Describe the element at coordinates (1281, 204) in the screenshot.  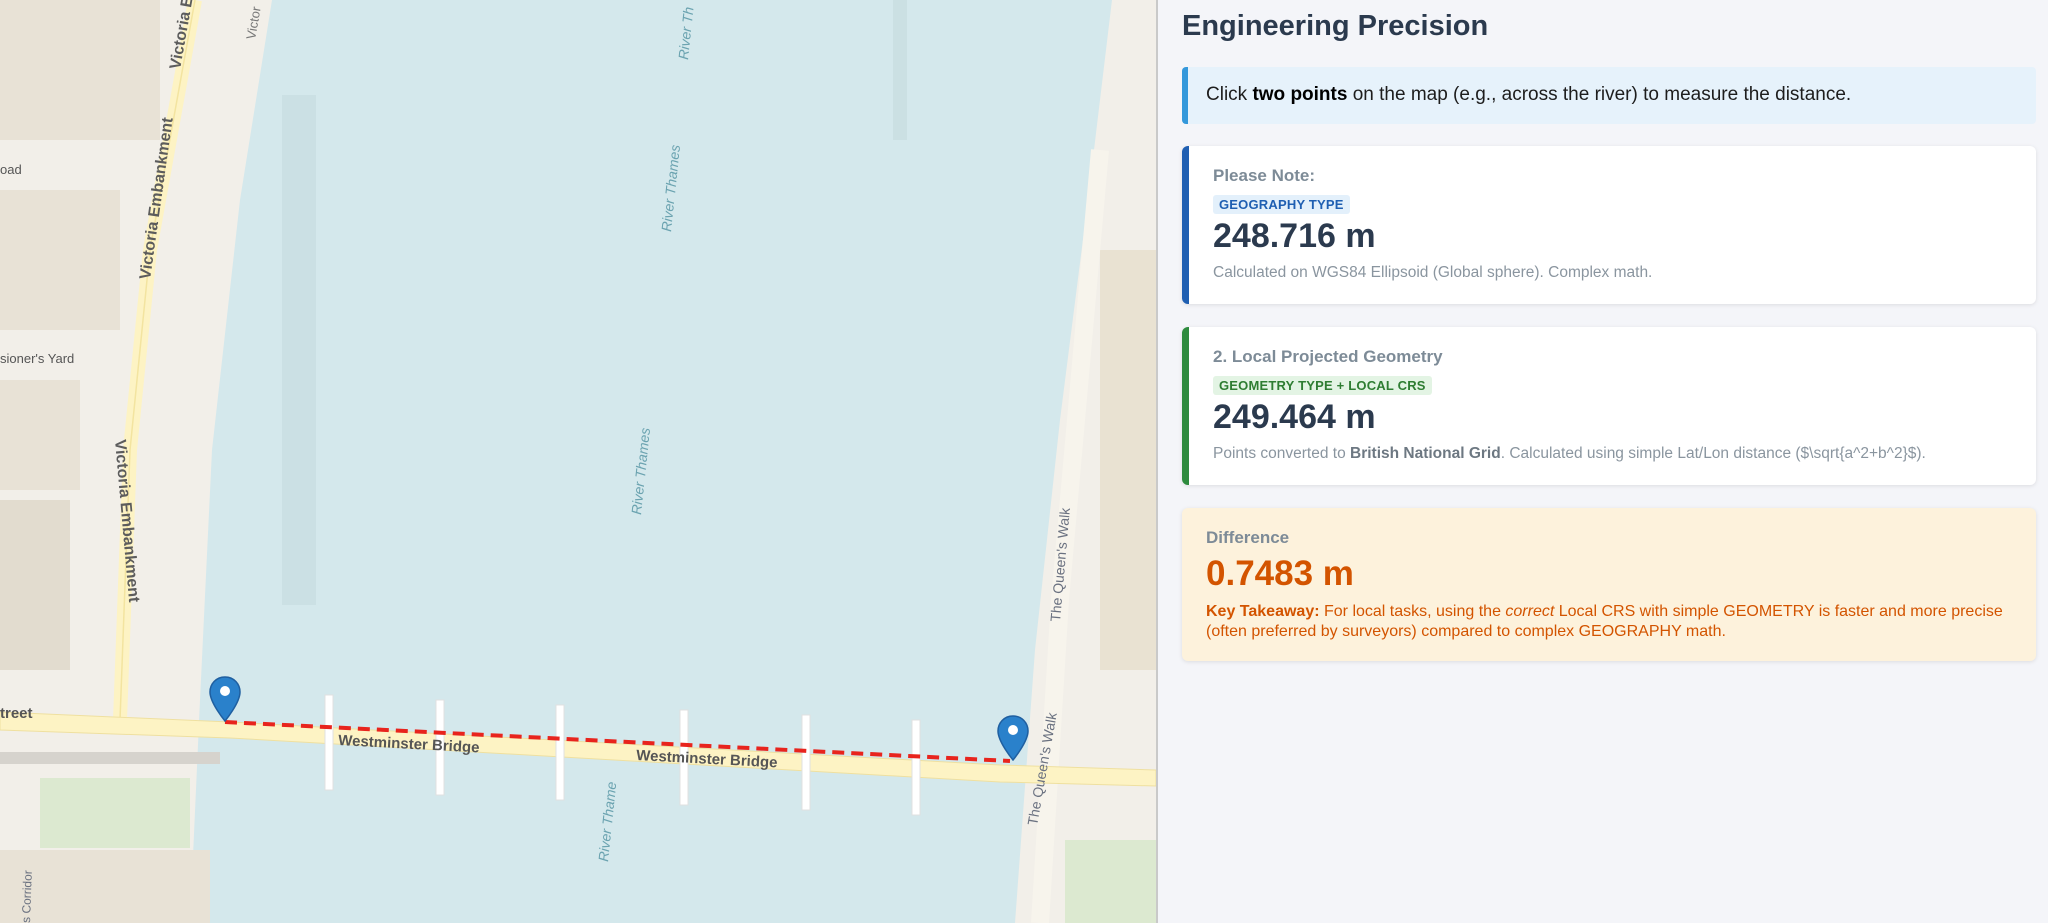
I see `geography-type-badge: GEOGRAPHY TYPE` at that location.